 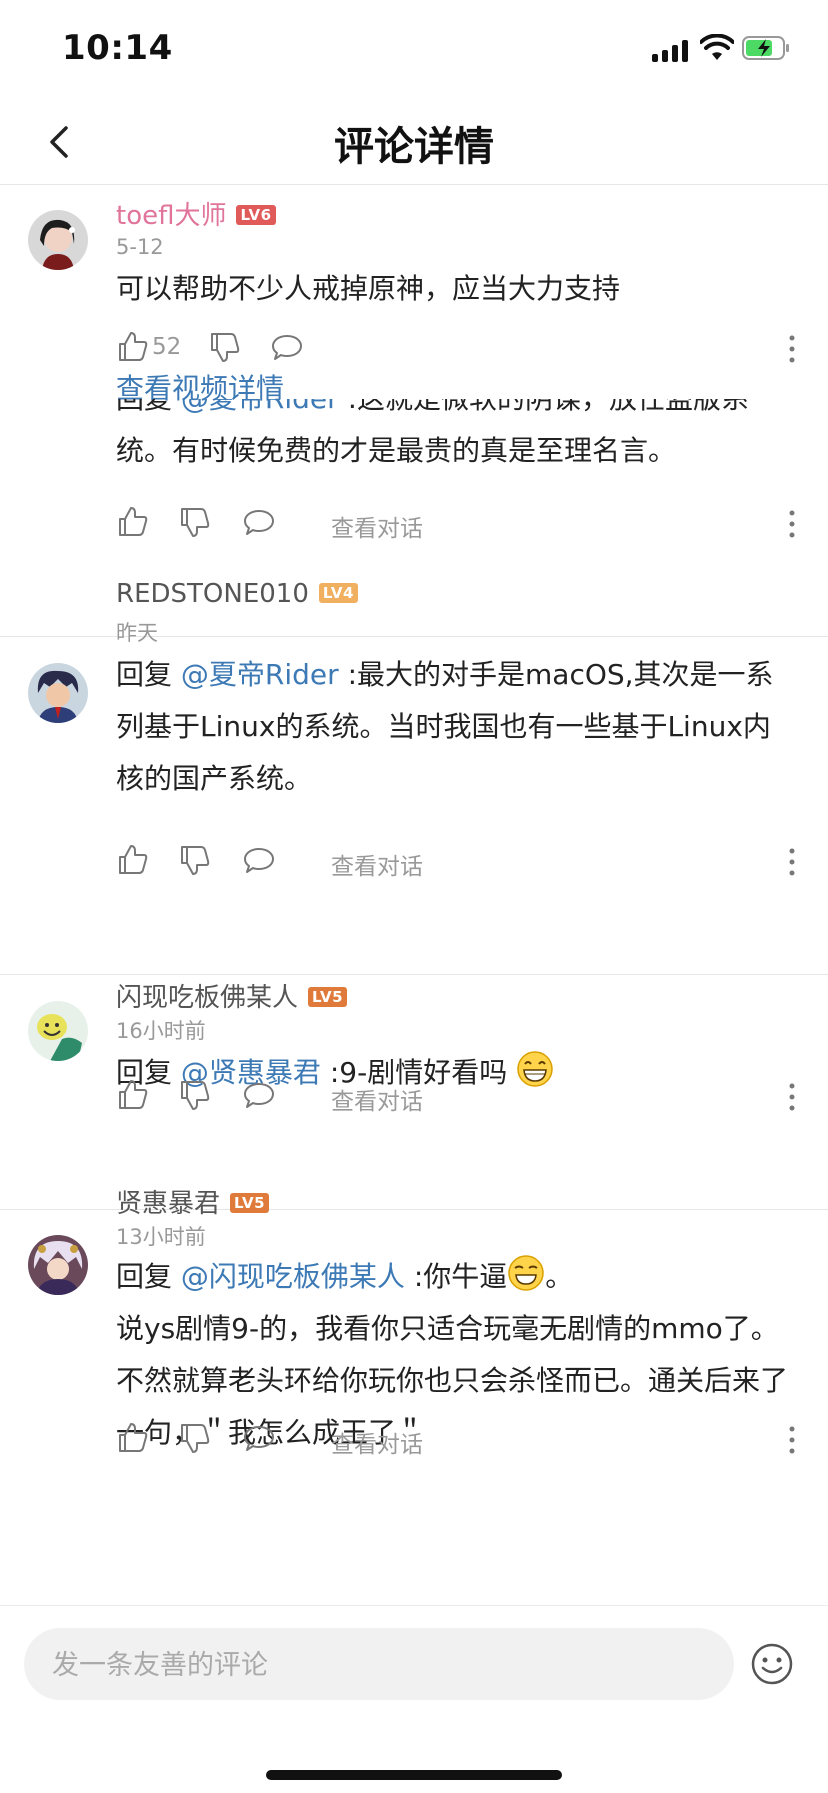 I want to click on wifi-icon, so click(x=717, y=47).